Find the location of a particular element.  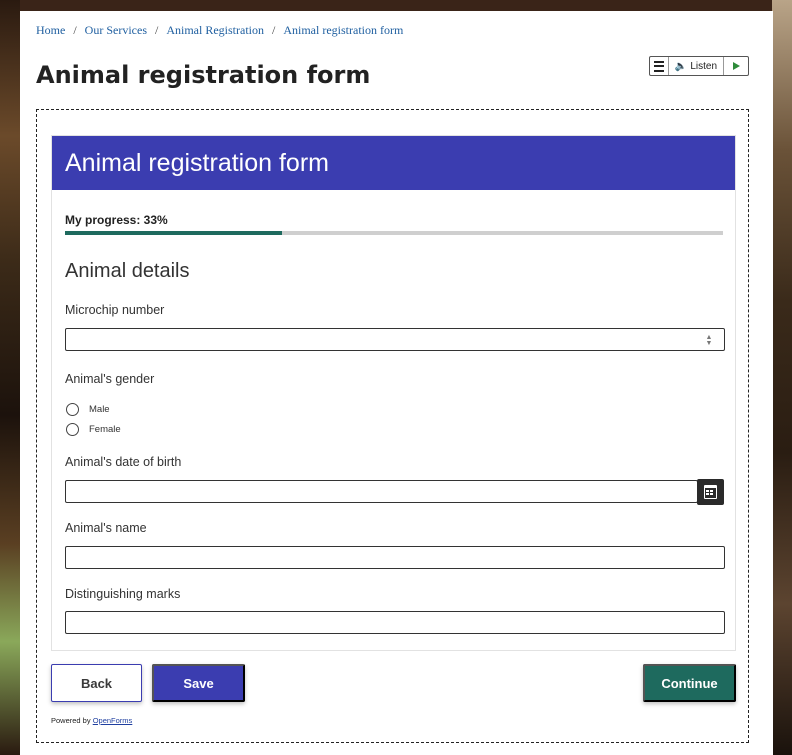

breadcrumb-animal-registration: Animal Registration is located at coordinates (215, 30).